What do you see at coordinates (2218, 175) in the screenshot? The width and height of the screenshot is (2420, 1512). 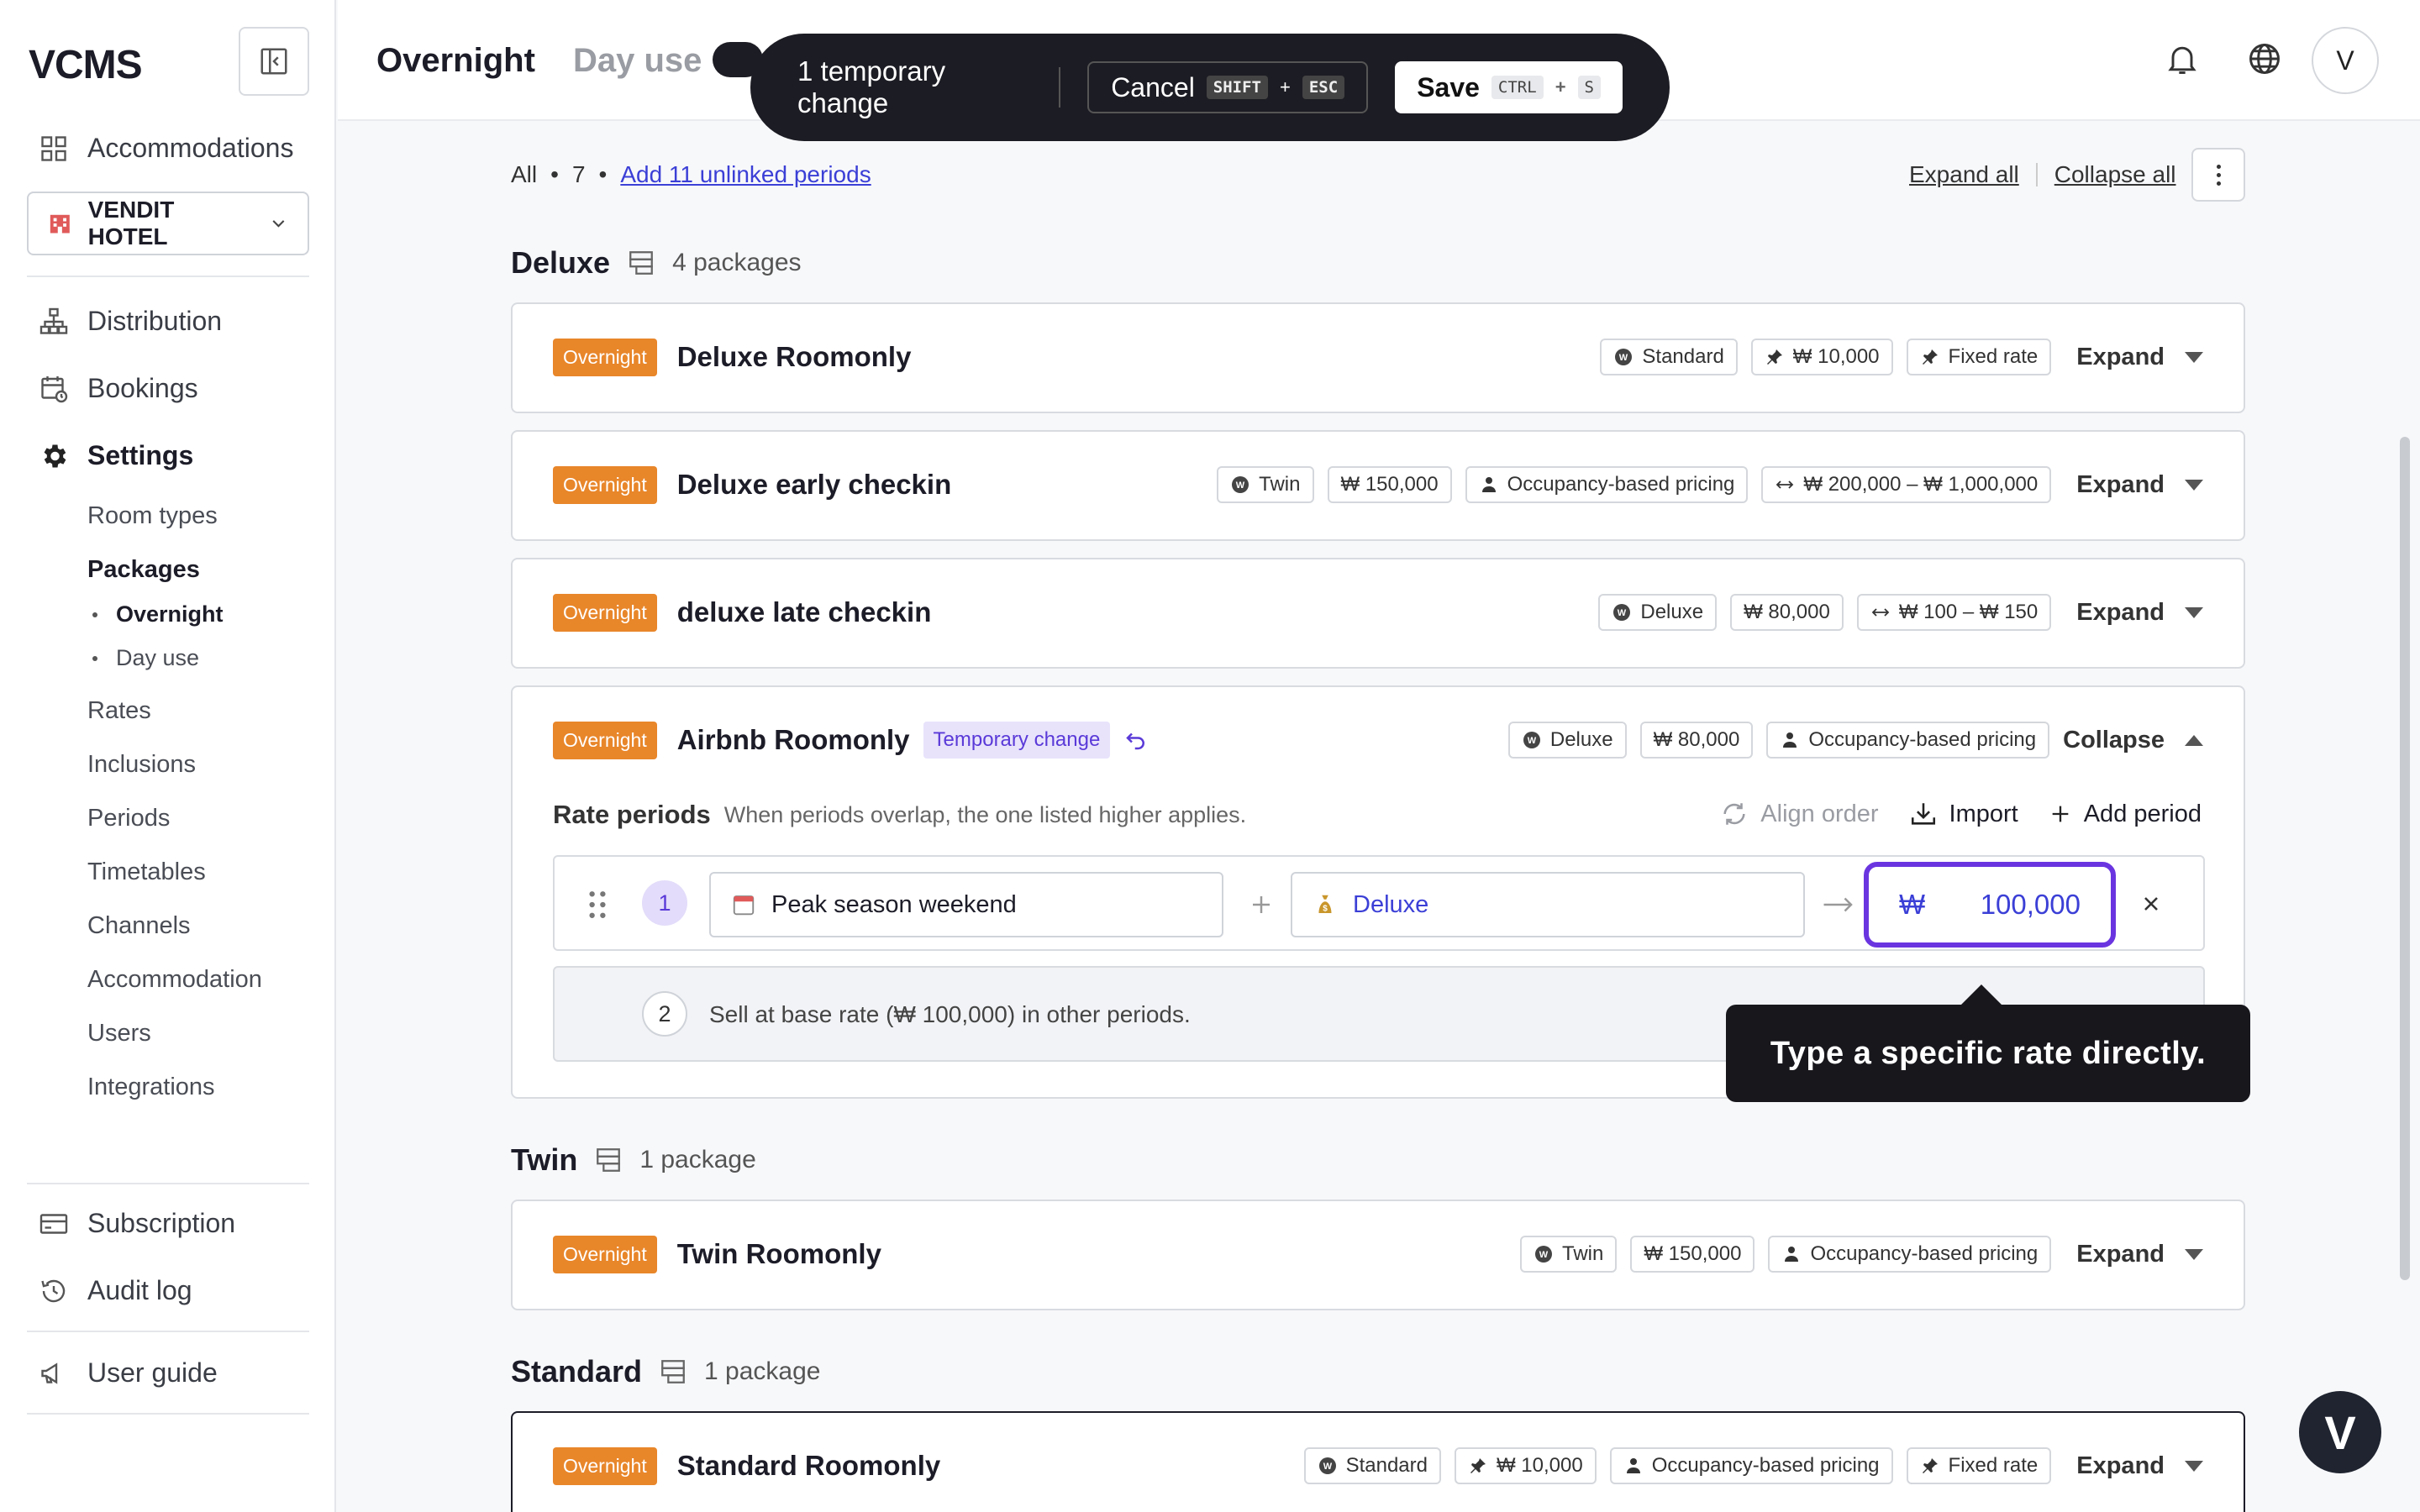 I see `more-options-button` at bounding box center [2218, 175].